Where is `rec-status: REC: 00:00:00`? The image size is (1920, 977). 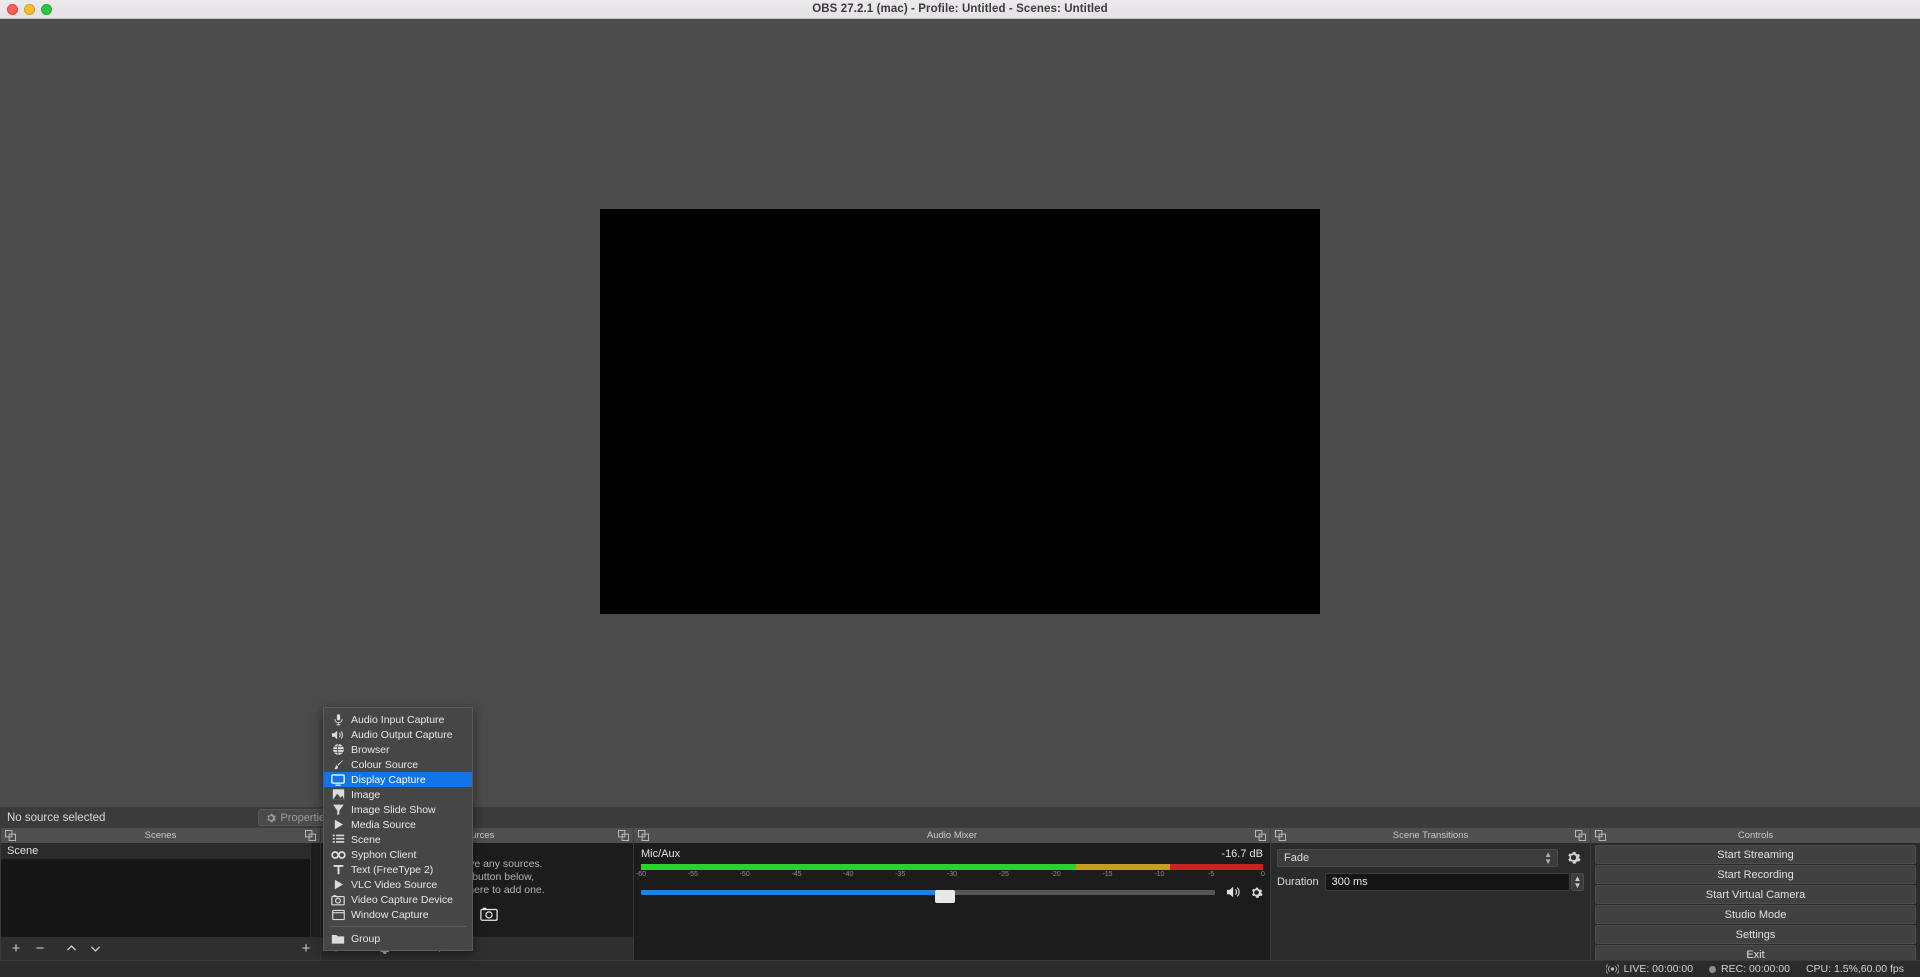
rec-status: REC: 00:00:00 is located at coordinates (1749, 969).